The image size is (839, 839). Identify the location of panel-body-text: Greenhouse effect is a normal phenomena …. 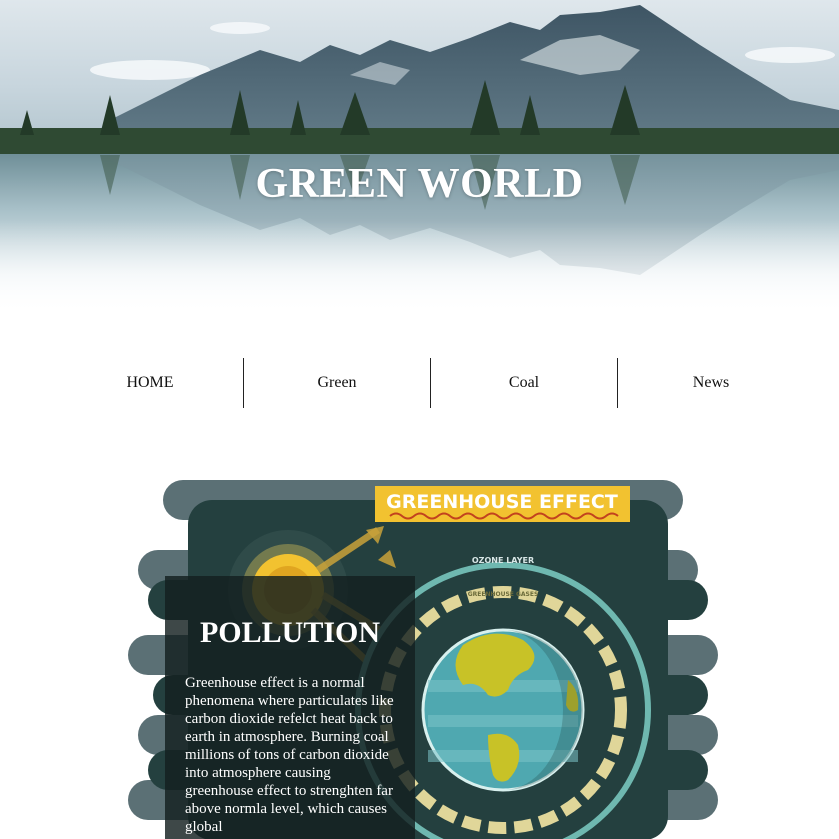
(289, 755).